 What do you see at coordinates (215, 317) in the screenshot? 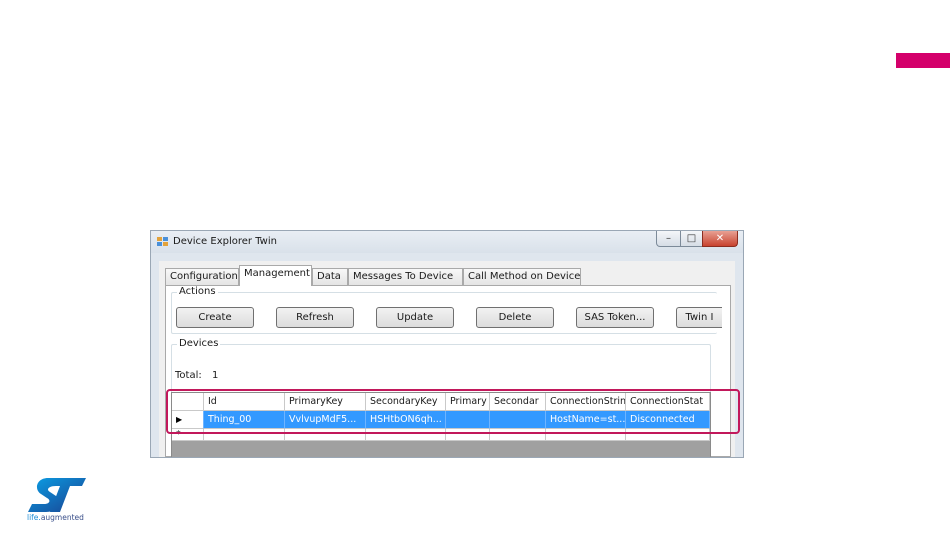
I see `create-button: Create` at bounding box center [215, 317].